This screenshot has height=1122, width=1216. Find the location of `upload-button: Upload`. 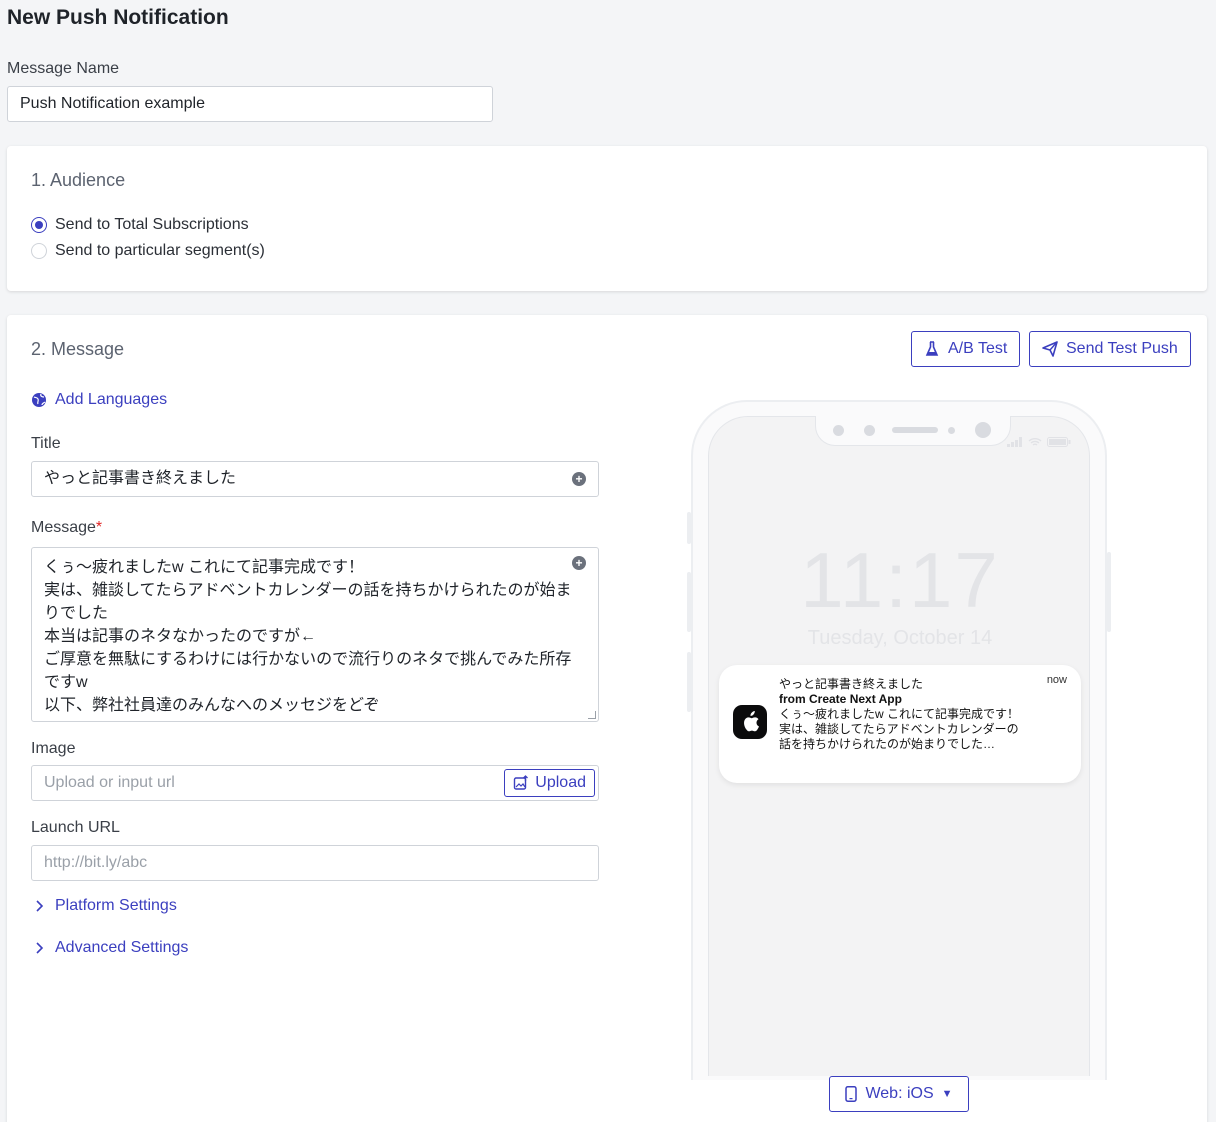

upload-button: Upload is located at coordinates (549, 783).